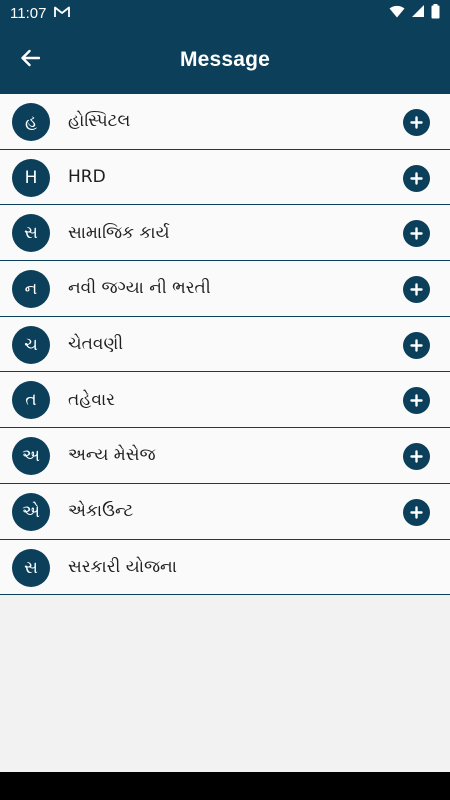 Image resolution: width=450 pixels, height=800 pixels. I want to click on status-right, so click(414, 13).